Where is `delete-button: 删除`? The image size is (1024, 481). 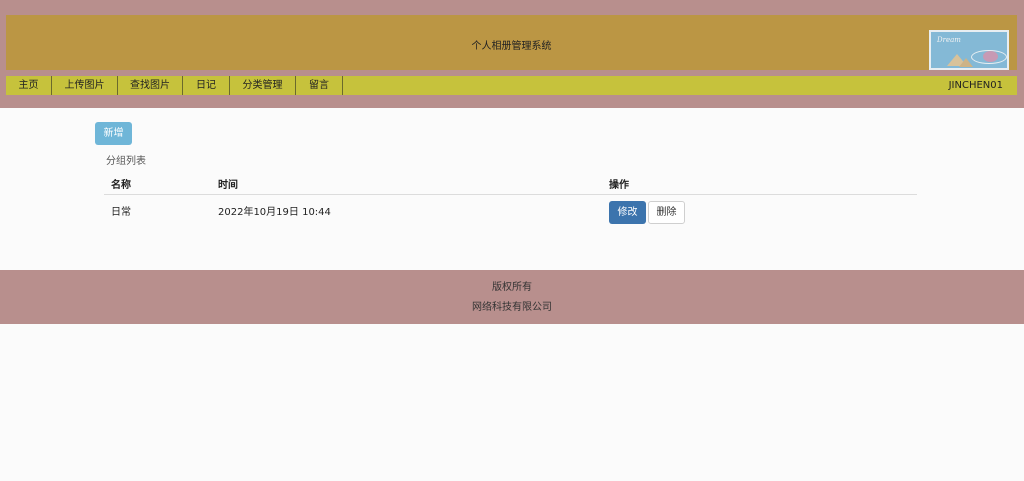 delete-button: 删除 is located at coordinates (666, 212).